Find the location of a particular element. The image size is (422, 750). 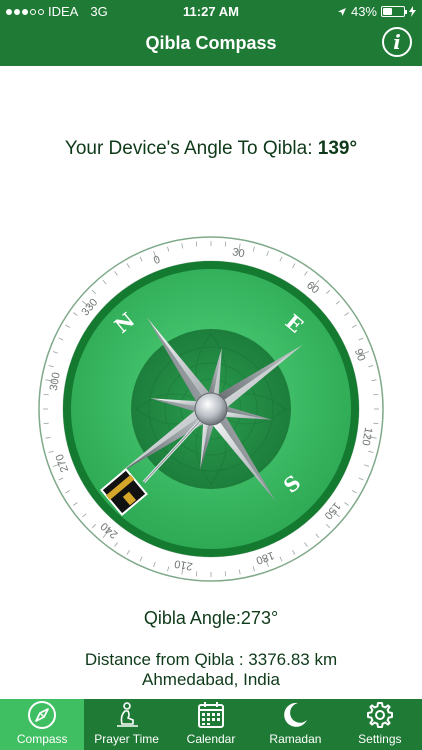

compass-icon is located at coordinates (42, 715).